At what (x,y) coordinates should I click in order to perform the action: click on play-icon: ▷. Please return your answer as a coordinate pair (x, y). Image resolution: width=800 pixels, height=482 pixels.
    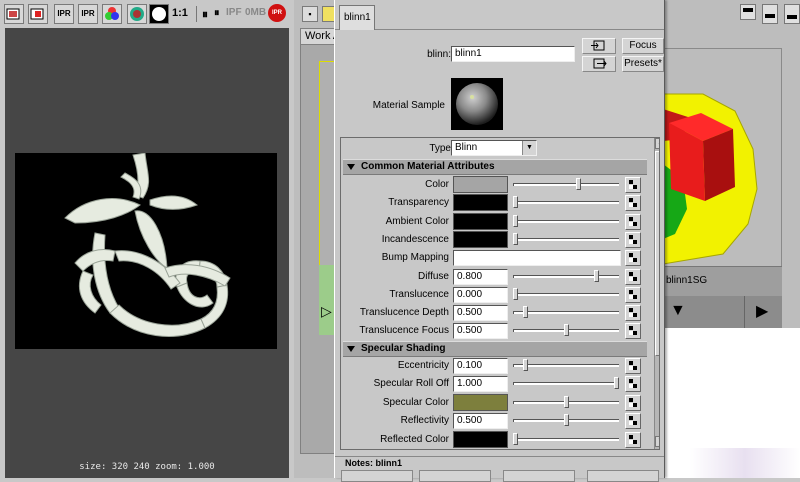
    Looking at the image, I should click on (326, 311).